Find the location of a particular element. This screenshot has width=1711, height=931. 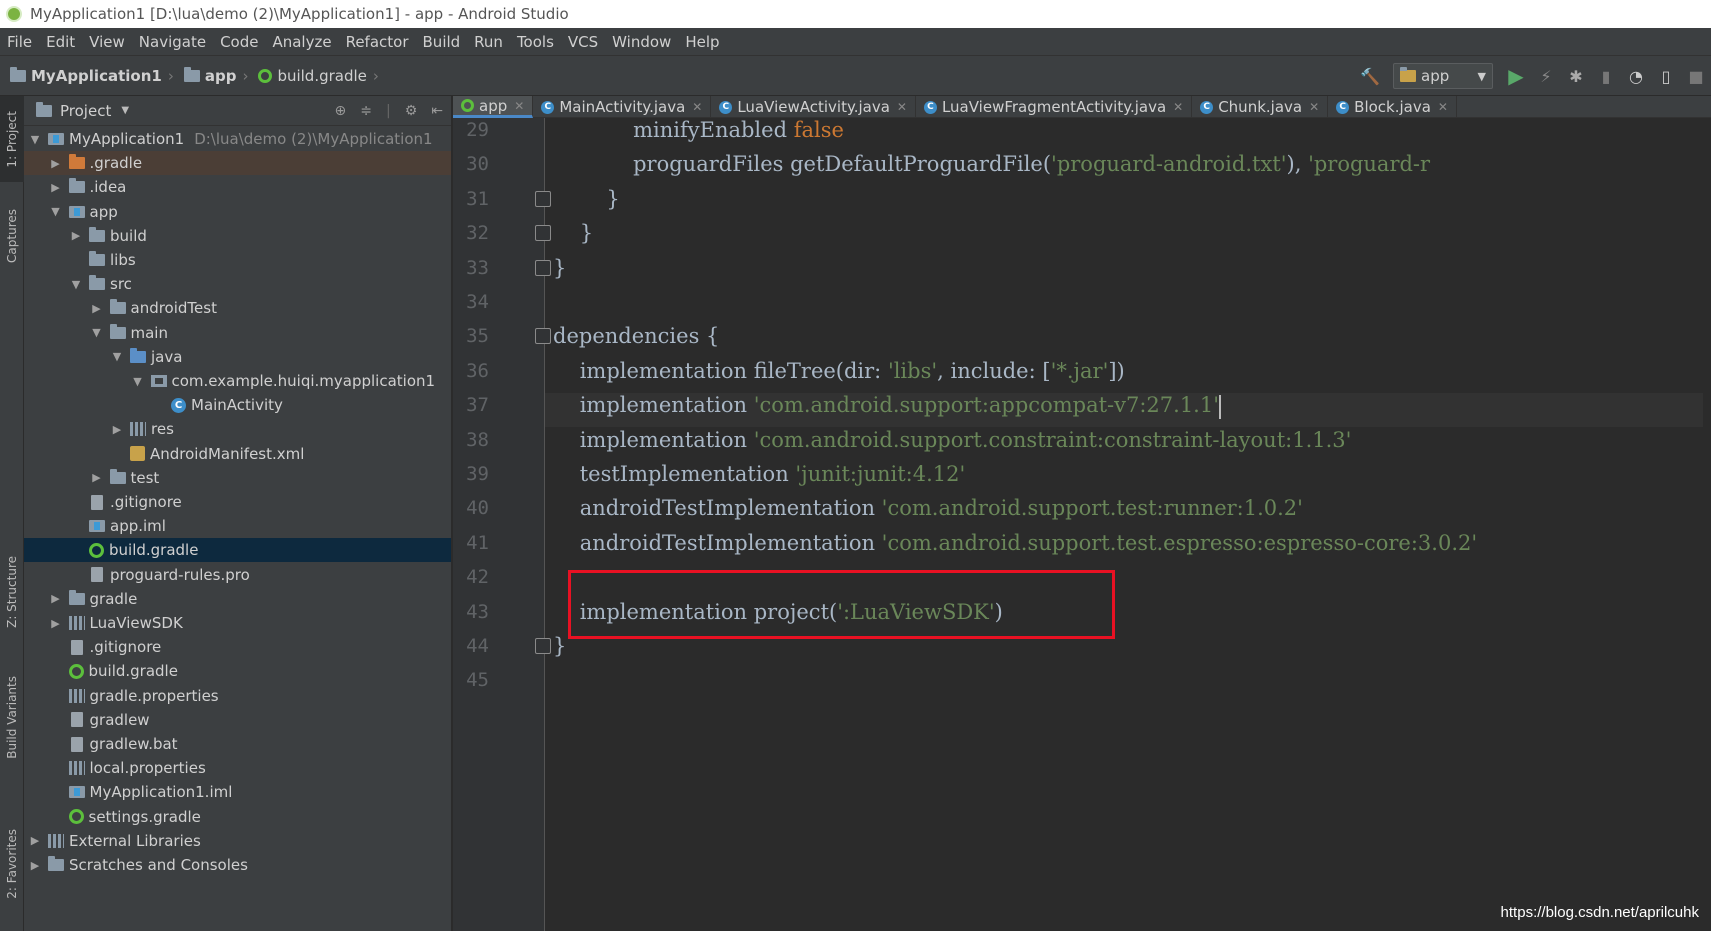

tree-item: ▶CMainActivity is located at coordinates (237, 405).